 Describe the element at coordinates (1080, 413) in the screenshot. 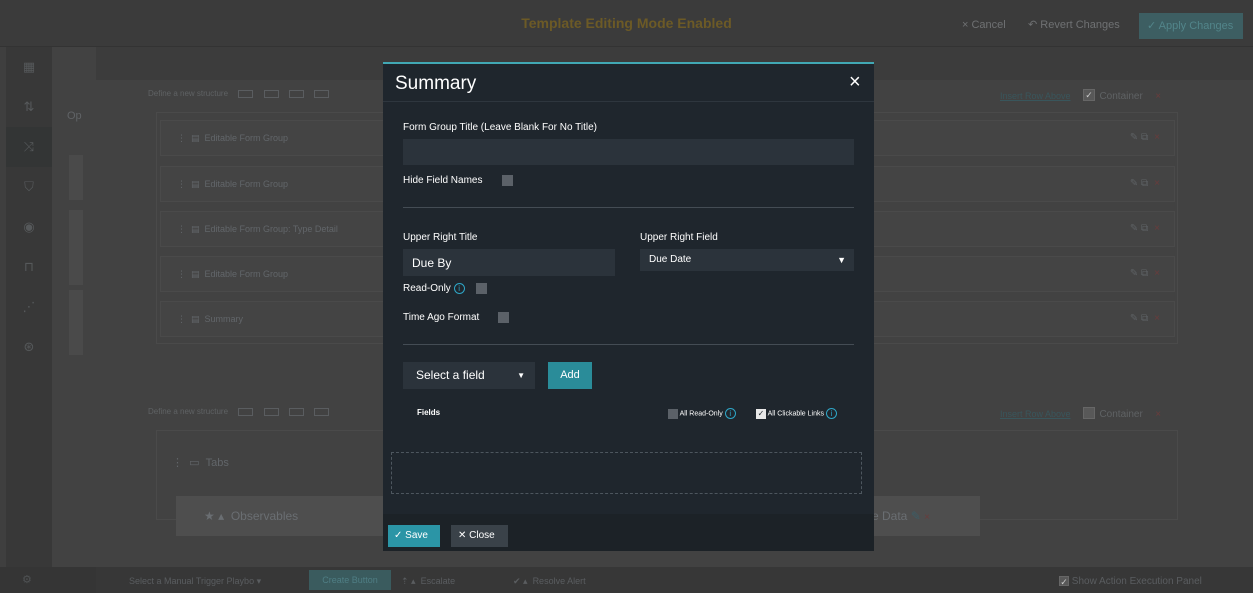

I see `row-controls: Insert Row Above Container ×` at that location.